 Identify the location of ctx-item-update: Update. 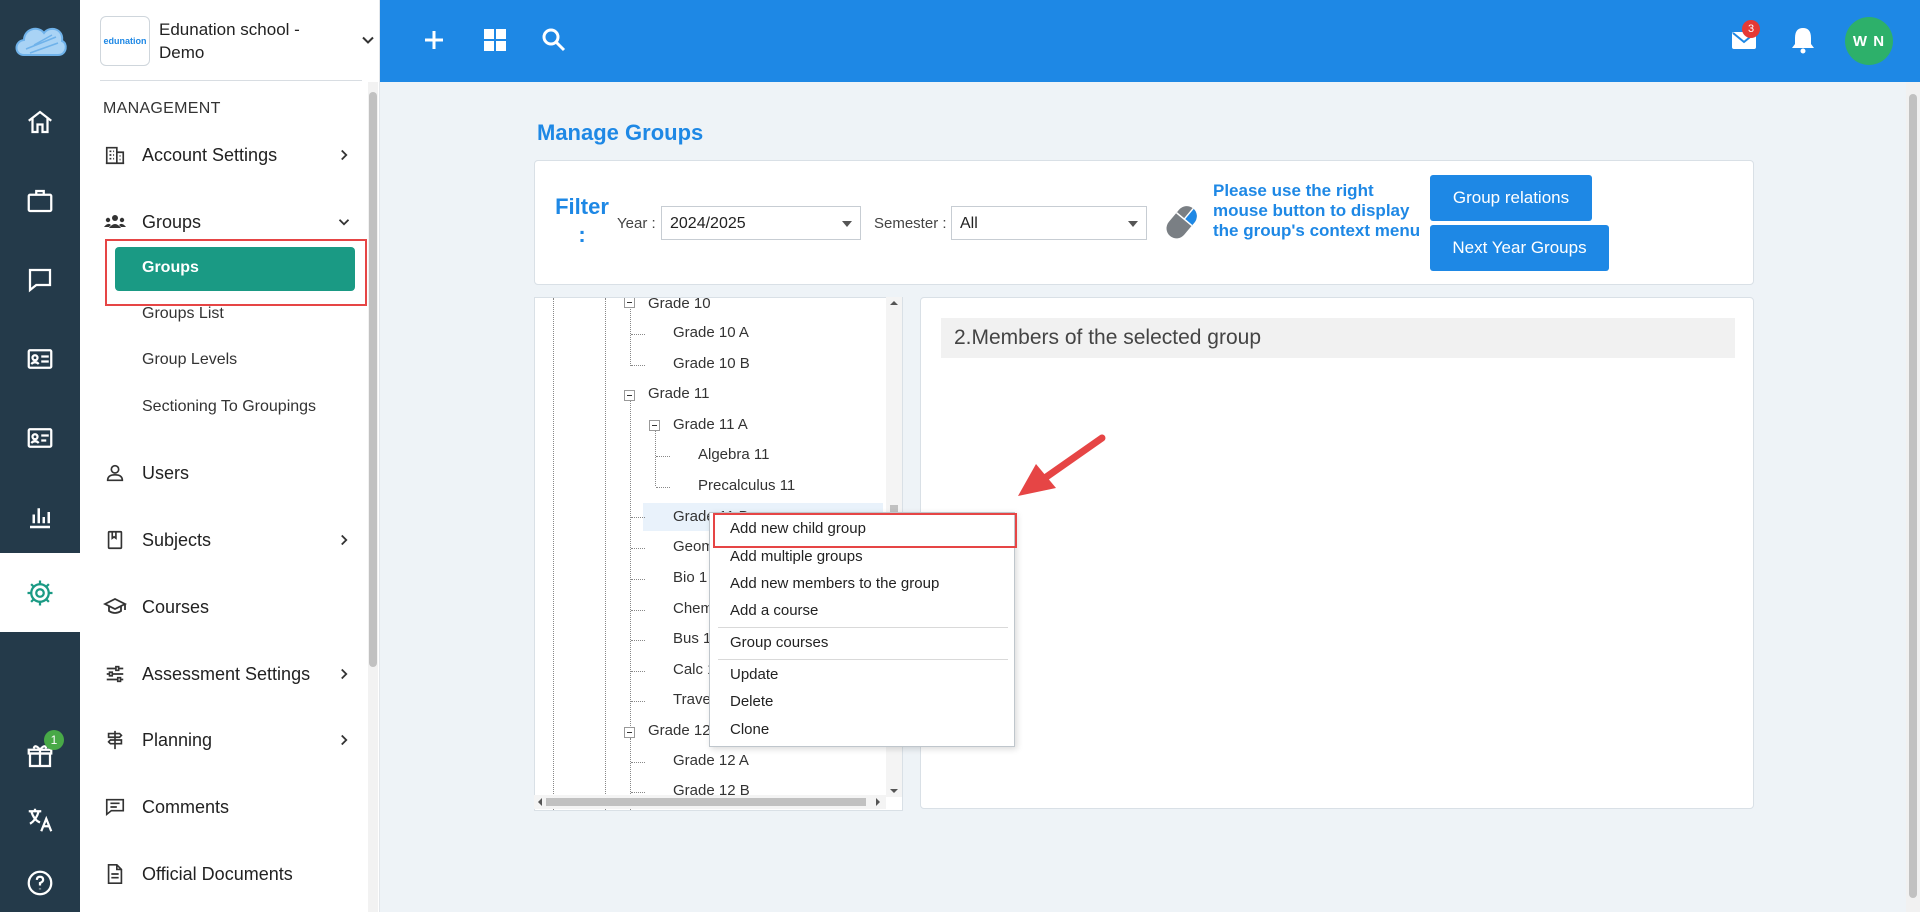
(754, 674).